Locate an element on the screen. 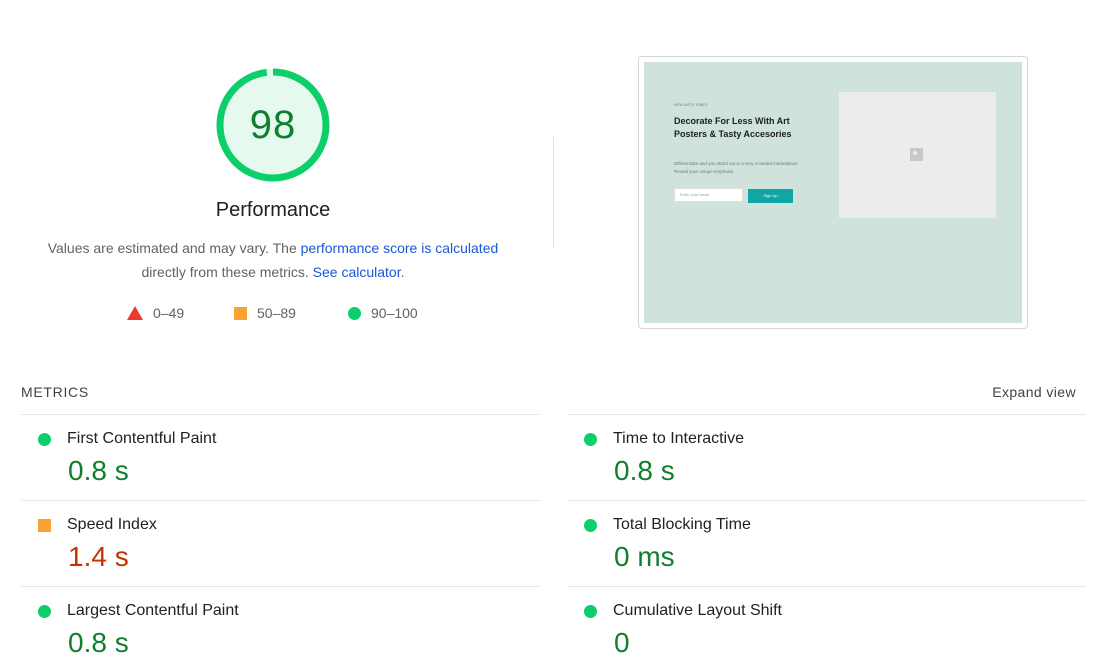 The width and height of the screenshot is (1100, 672). metric-value: 0 ms is located at coordinates (644, 556).